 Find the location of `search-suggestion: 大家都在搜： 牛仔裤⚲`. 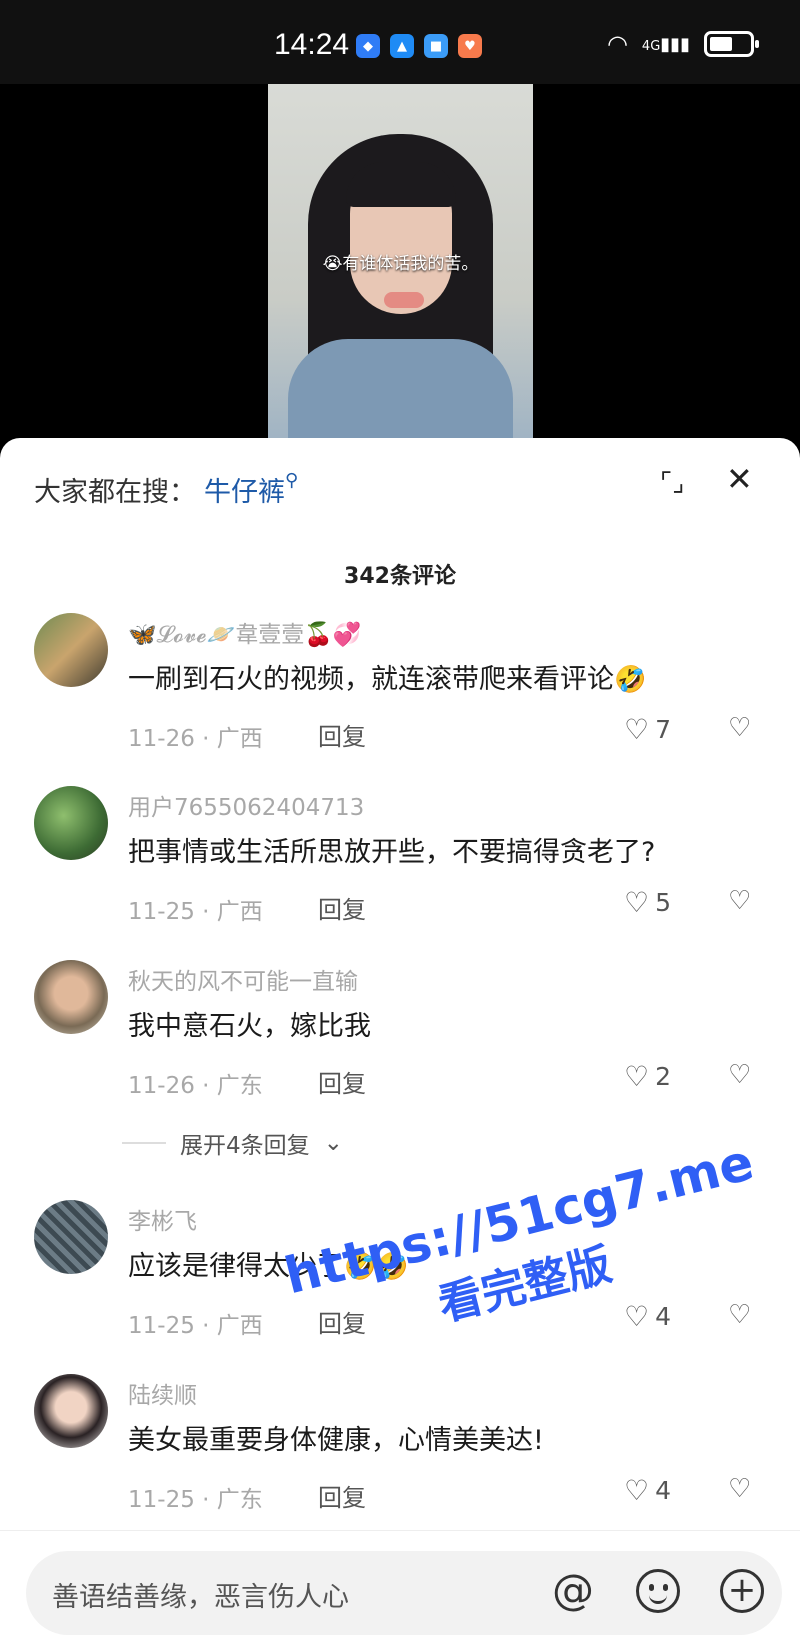

search-suggestion: 大家都在搜： 牛仔裤⚲ is located at coordinates (166, 489).